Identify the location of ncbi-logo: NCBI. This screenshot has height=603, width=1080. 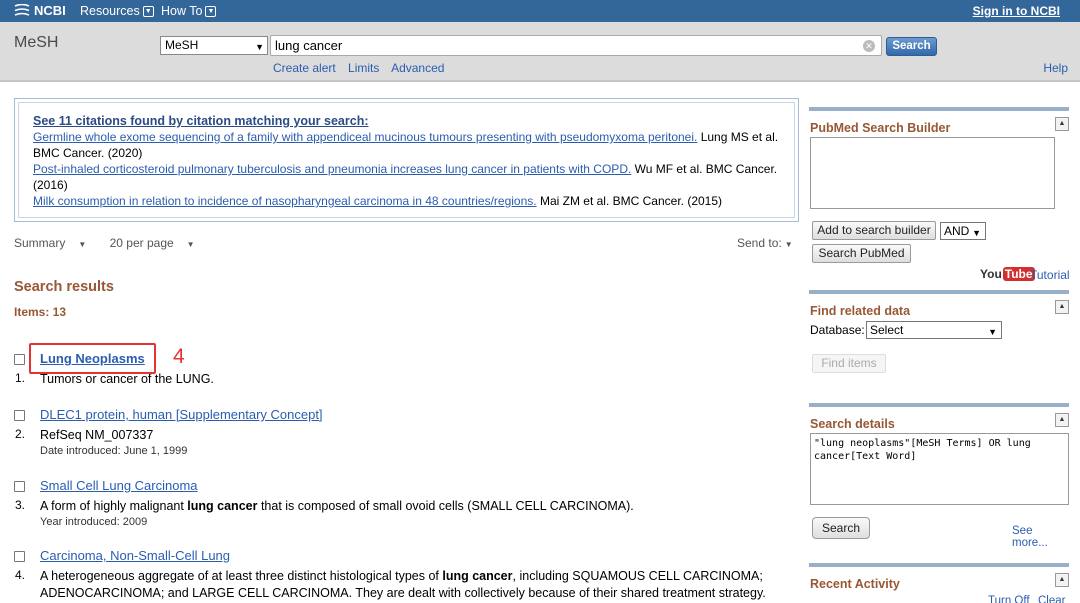
(40, 10).